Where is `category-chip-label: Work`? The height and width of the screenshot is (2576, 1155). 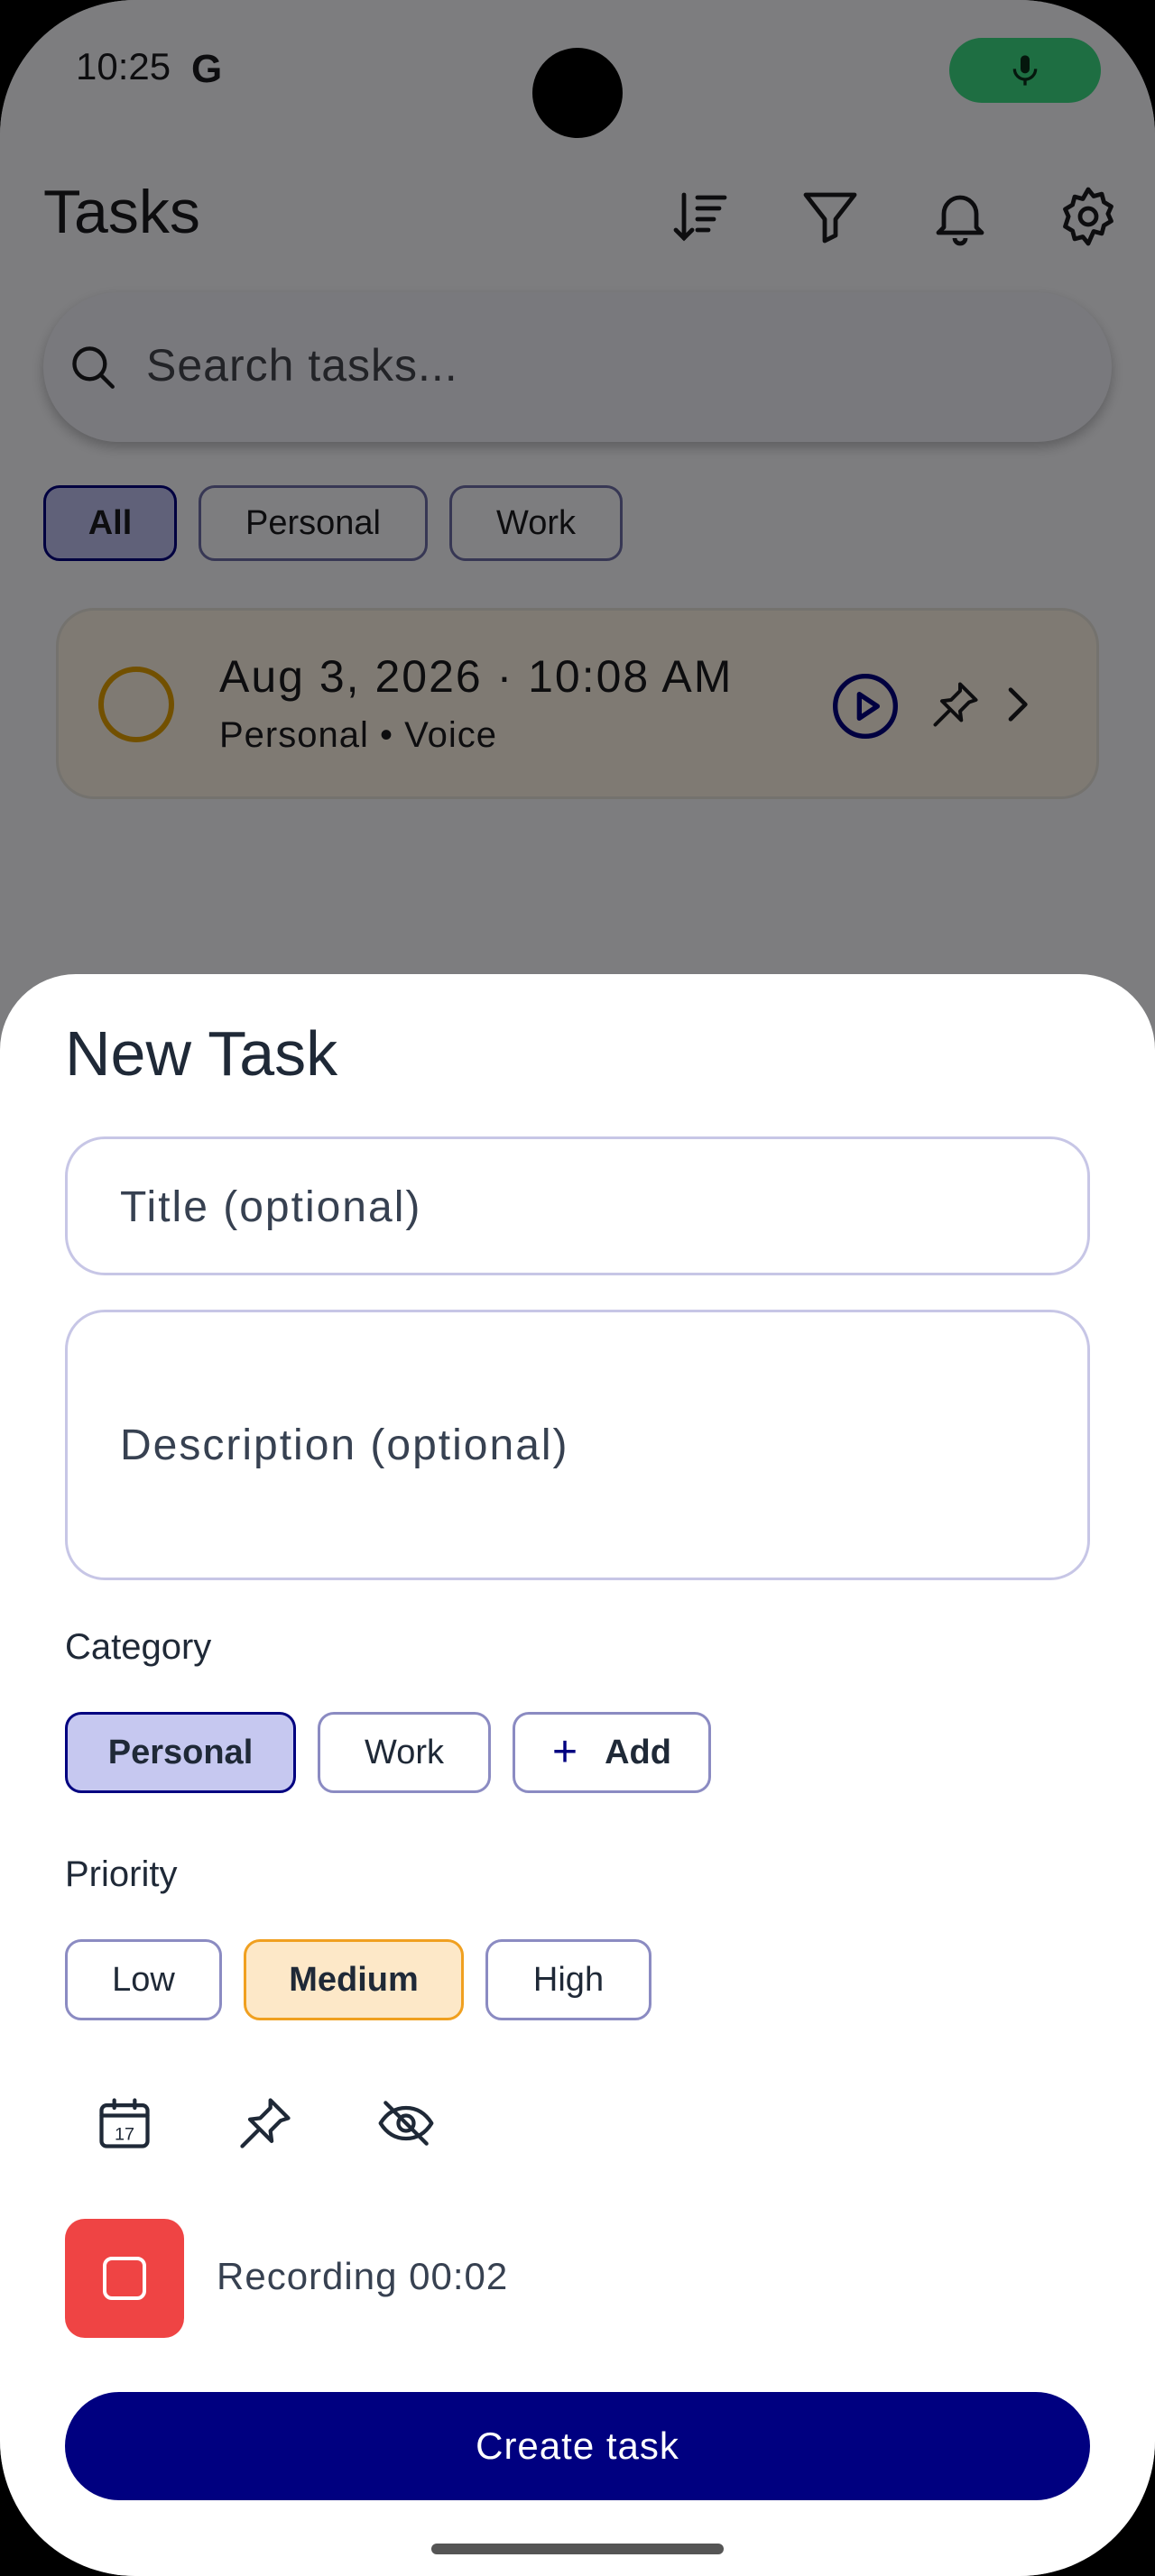 category-chip-label: Work is located at coordinates (404, 1752).